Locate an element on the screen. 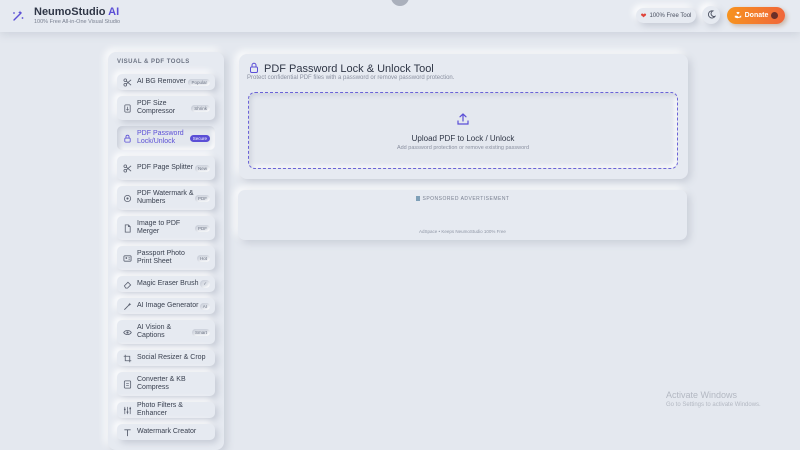  badge-secure: Secure is located at coordinates (199, 138).